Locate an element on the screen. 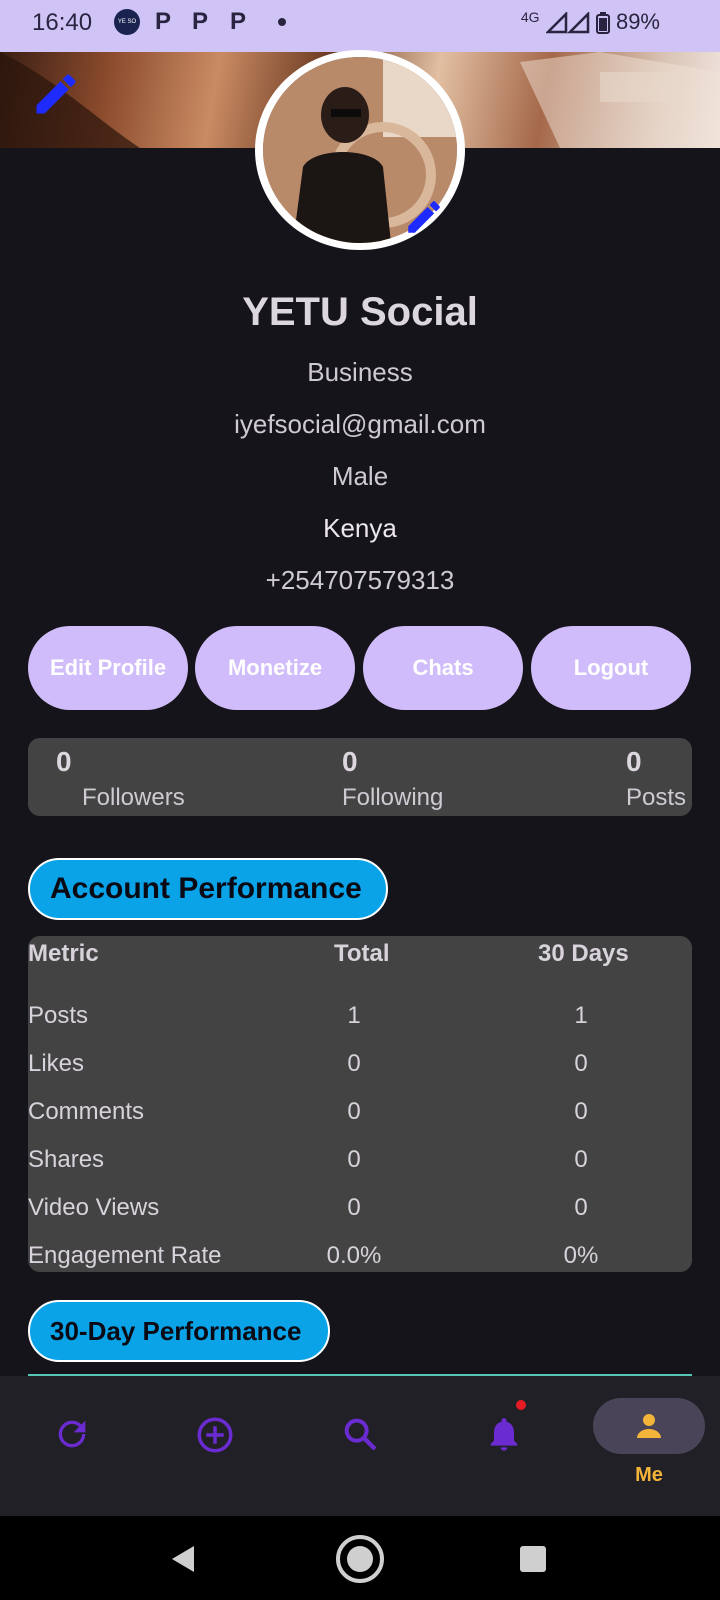 The width and height of the screenshot is (720, 1600). column-header-total: Total is located at coordinates (362, 953).